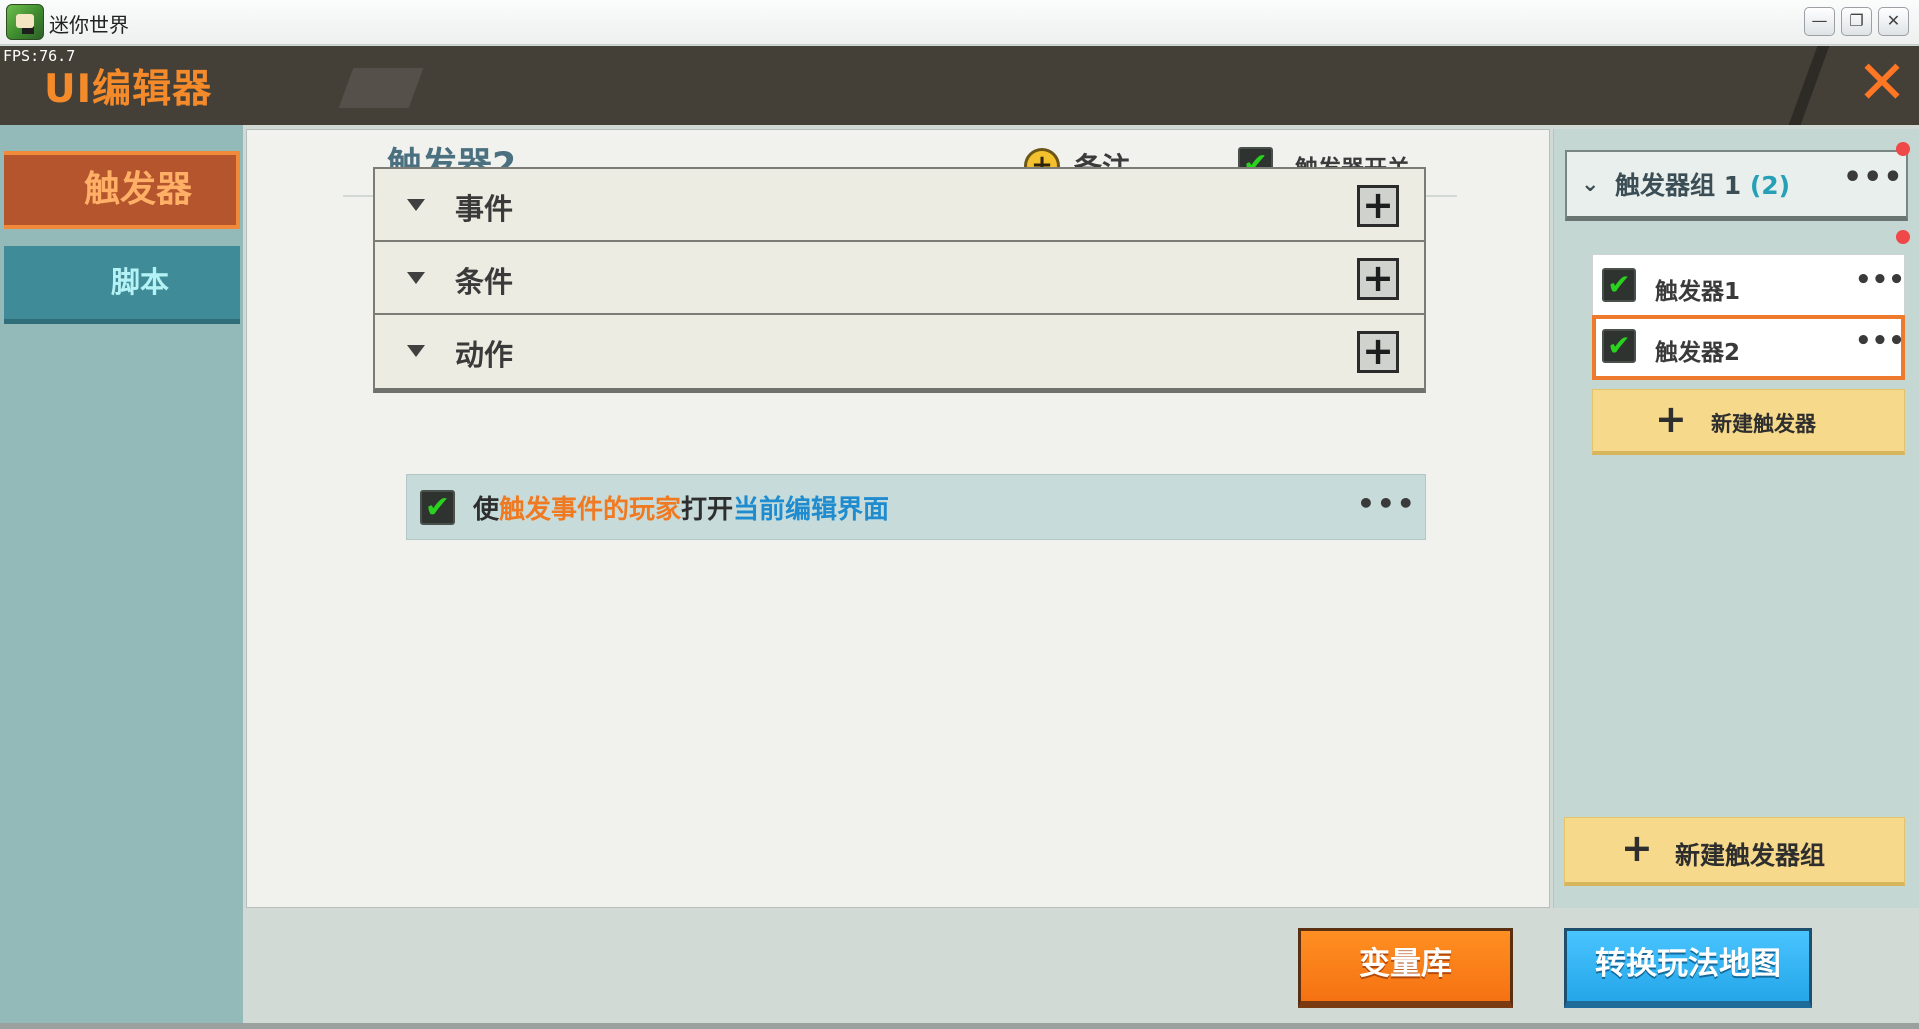 This screenshot has height=1029, width=1919. I want to click on app-logo-icon, so click(25, 22).